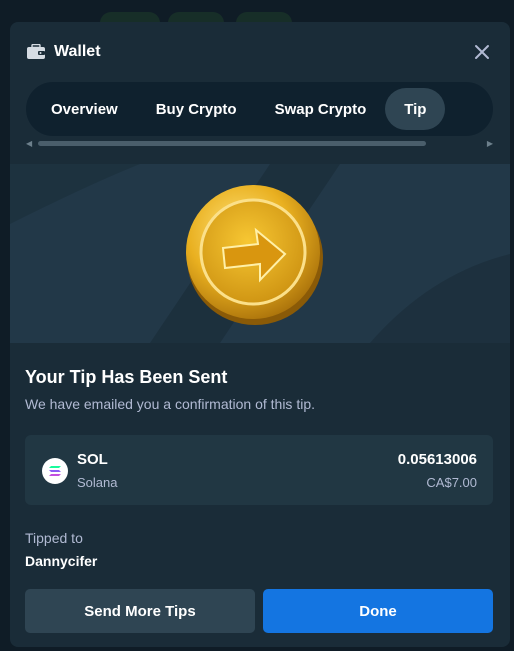 This screenshot has height=651, width=514. What do you see at coordinates (415, 109) in the screenshot?
I see `tab-tip: Tip` at bounding box center [415, 109].